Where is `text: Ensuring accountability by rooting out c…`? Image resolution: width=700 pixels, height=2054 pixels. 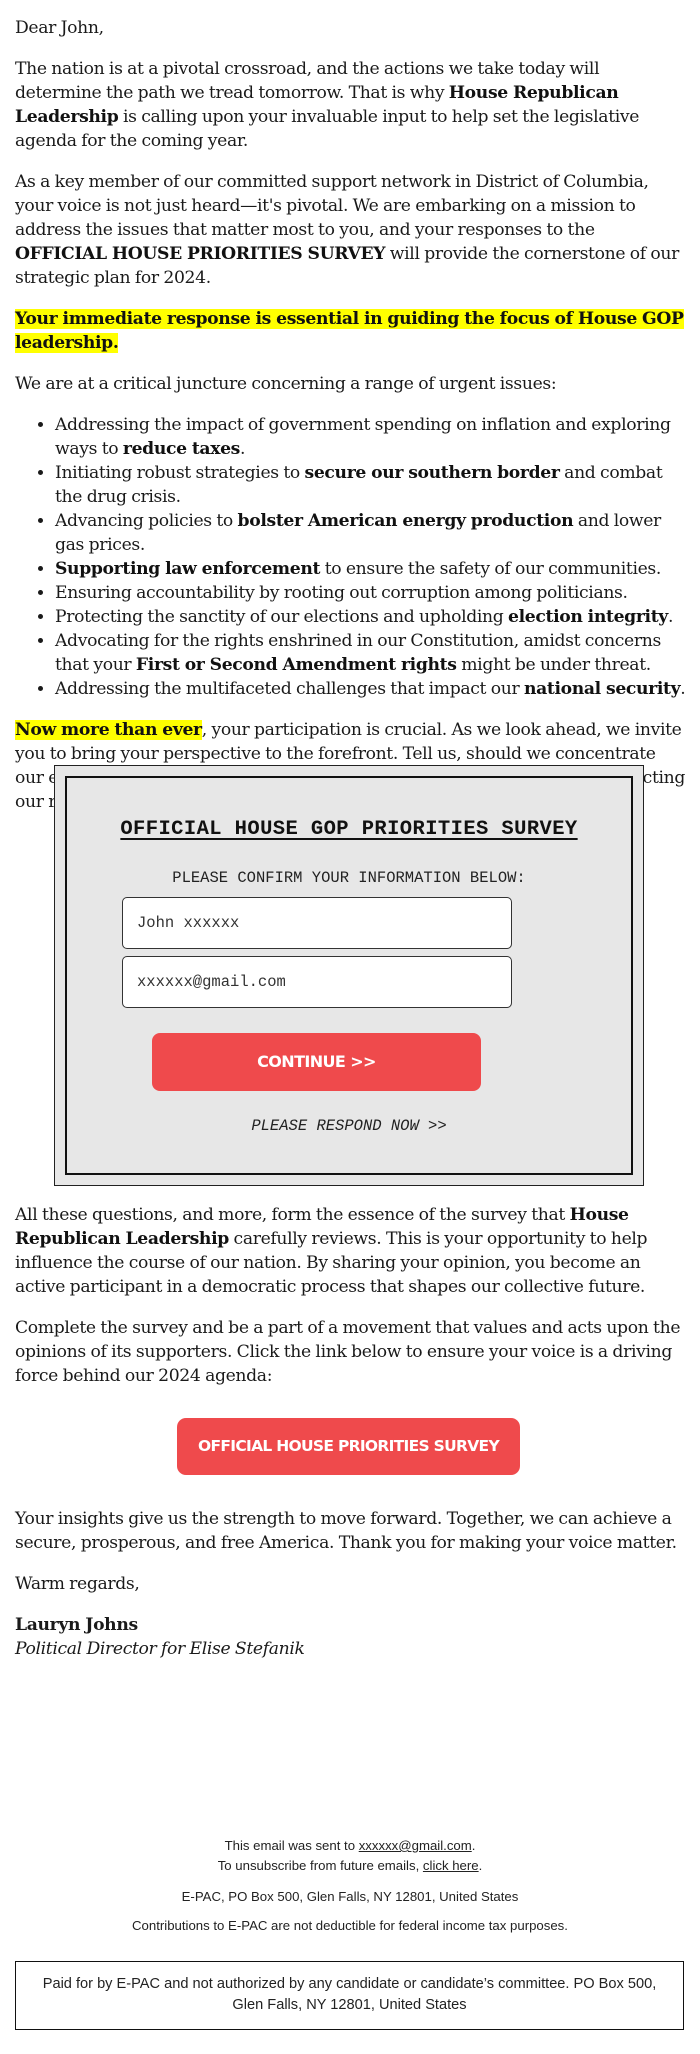
text: Ensuring accountability by rooting out c… is located at coordinates (341, 593).